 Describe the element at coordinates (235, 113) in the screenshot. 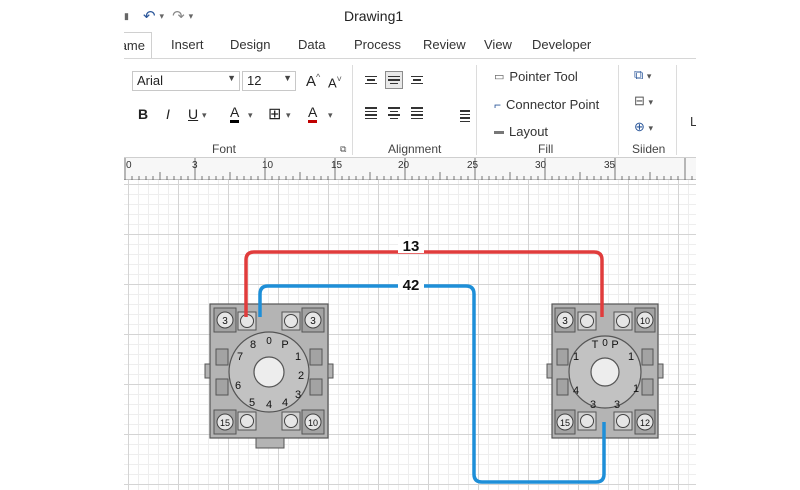

I see `font-color-button: A` at that location.